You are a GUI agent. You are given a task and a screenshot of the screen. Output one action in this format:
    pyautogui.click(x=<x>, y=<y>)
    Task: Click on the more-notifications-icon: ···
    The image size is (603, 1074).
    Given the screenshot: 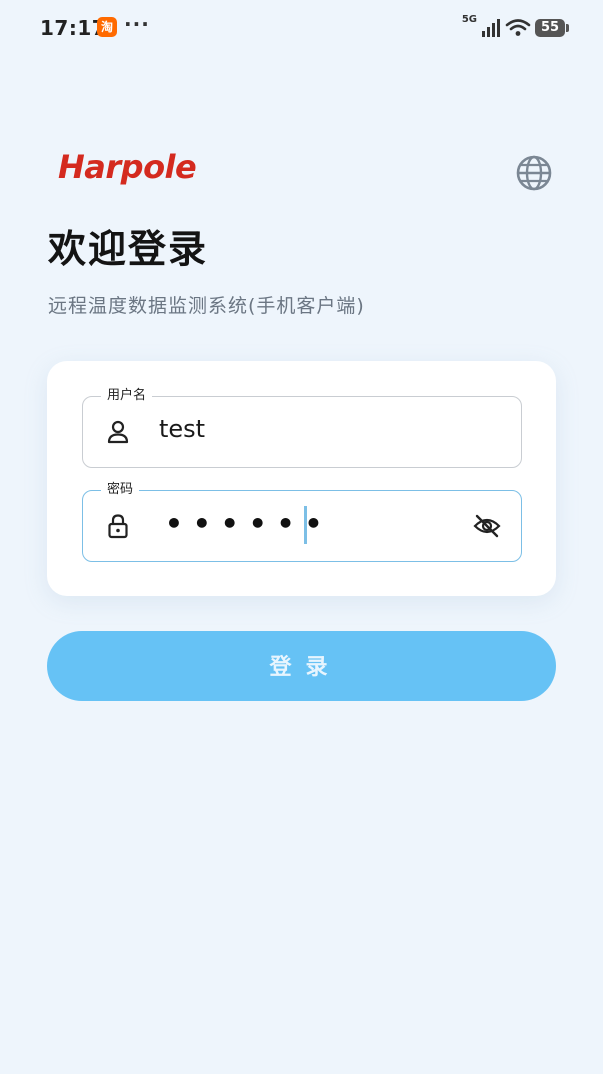 What is the action you would take?
    pyautogui.click(x=137, y=24)
    